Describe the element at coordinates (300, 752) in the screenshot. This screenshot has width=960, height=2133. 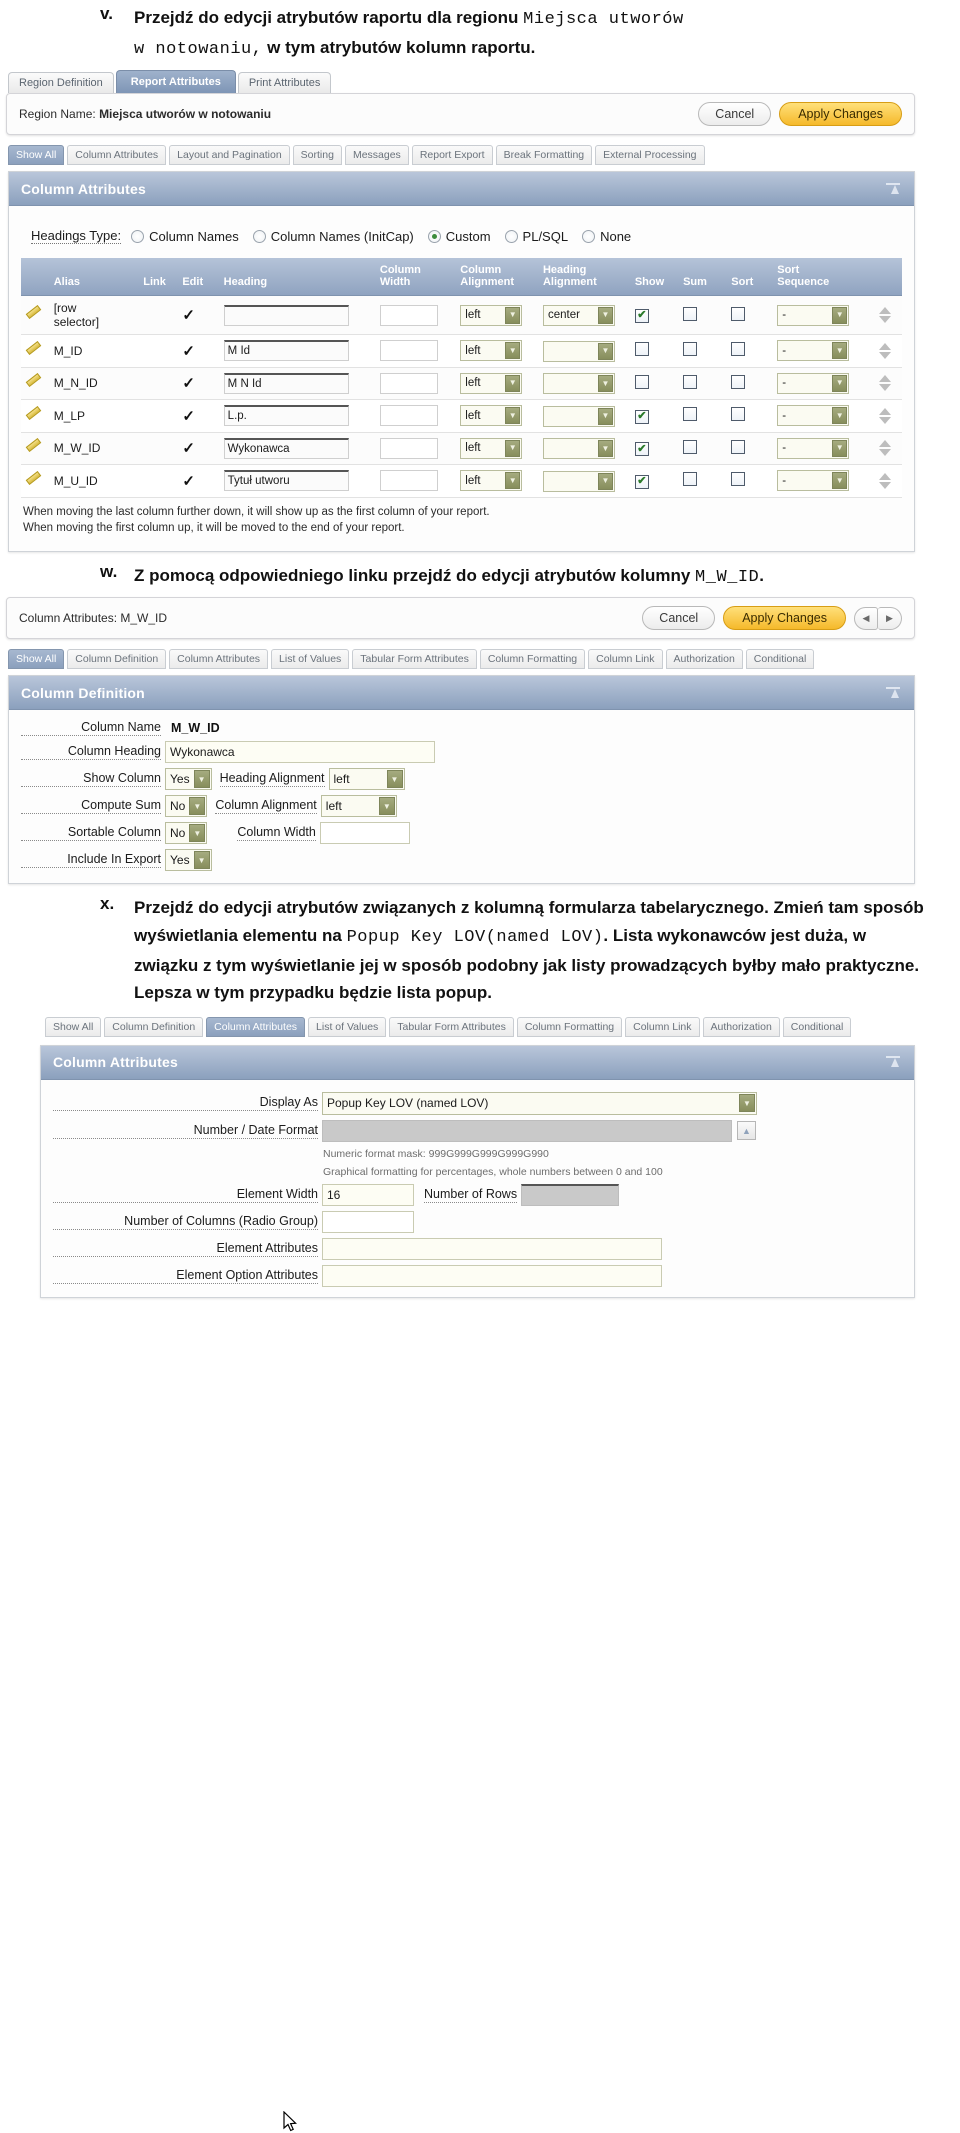
I see `column-heading-input` at that location.